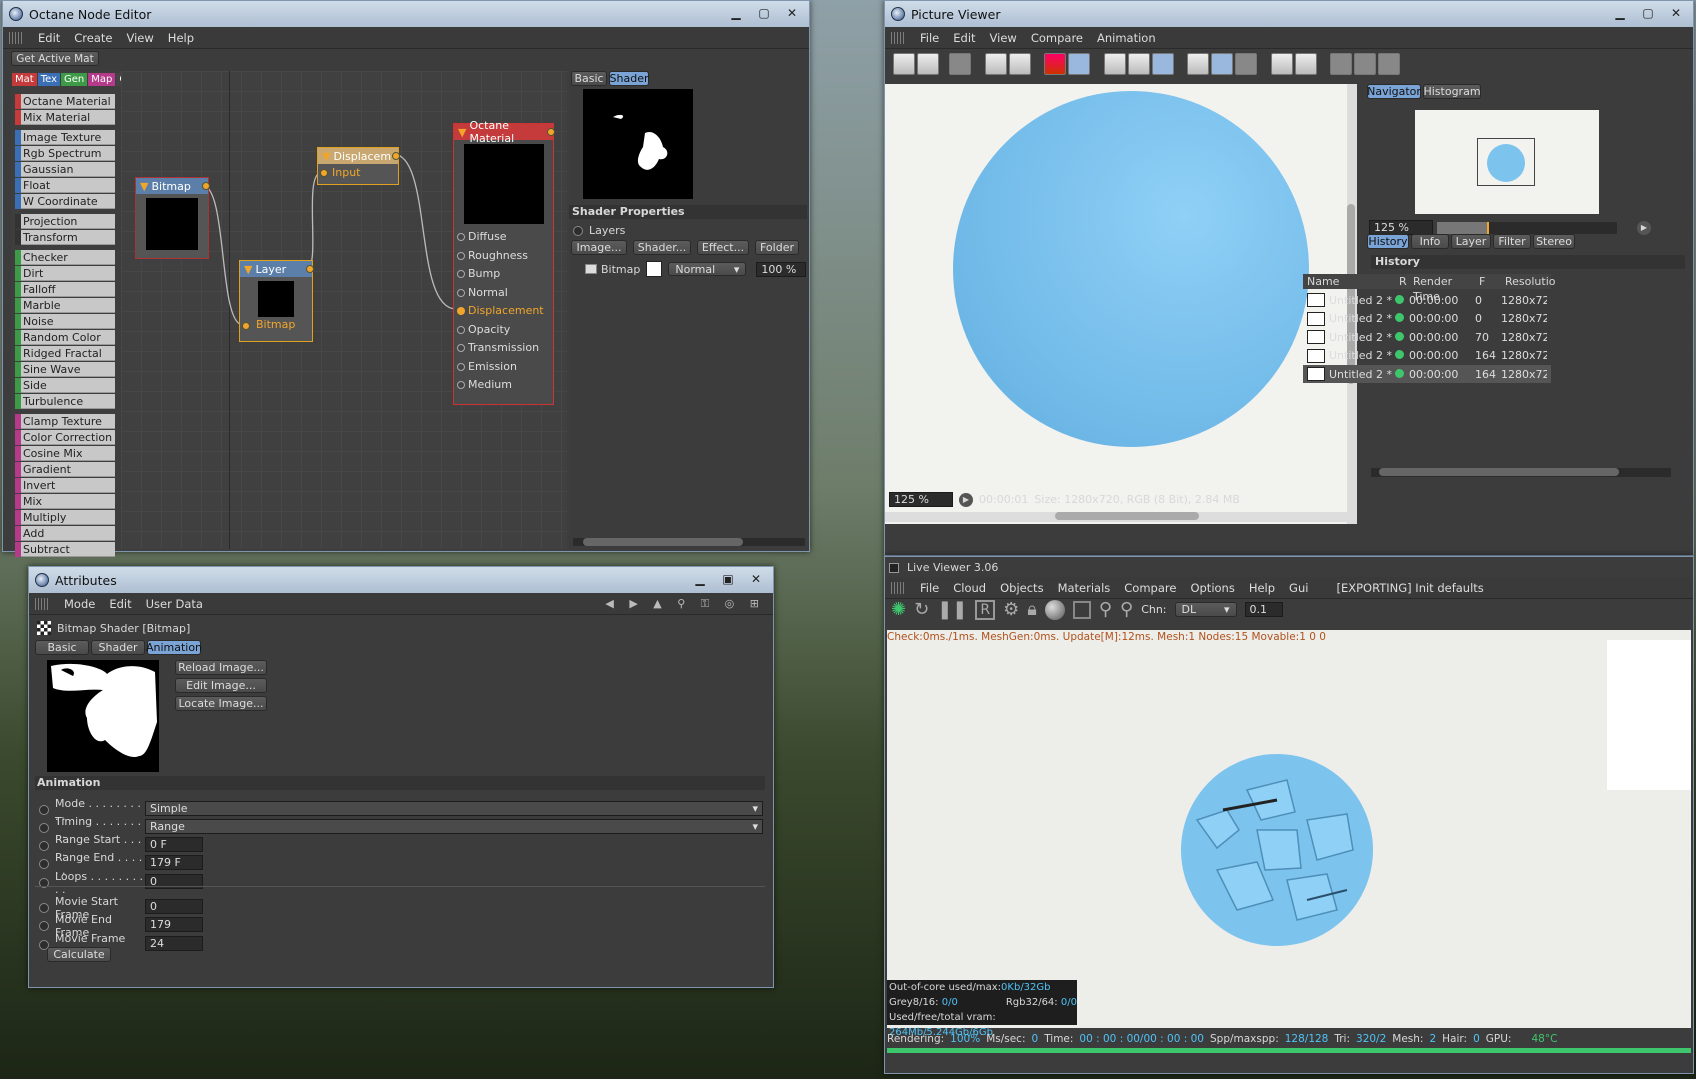 Image resolution: width=1696 pixels, height=1079 pixels. What do you see at coordinates (1512, 241) in the screenshot?
I see `tab-filter: Filter` at bounding box center [1512, 241].